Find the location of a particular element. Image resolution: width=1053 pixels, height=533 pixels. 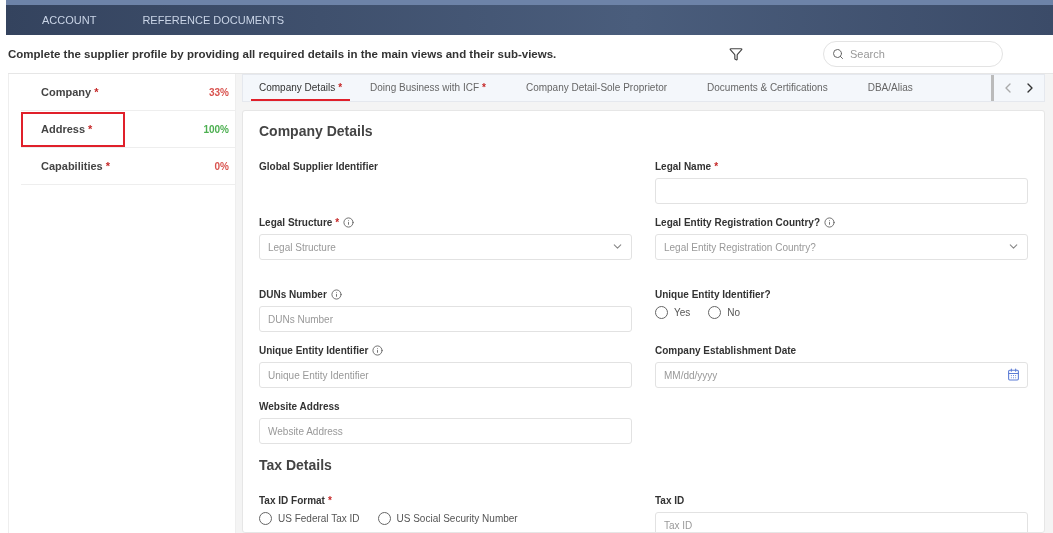

sidebar-item: Company * 33% is located at coordinates (128, 92).